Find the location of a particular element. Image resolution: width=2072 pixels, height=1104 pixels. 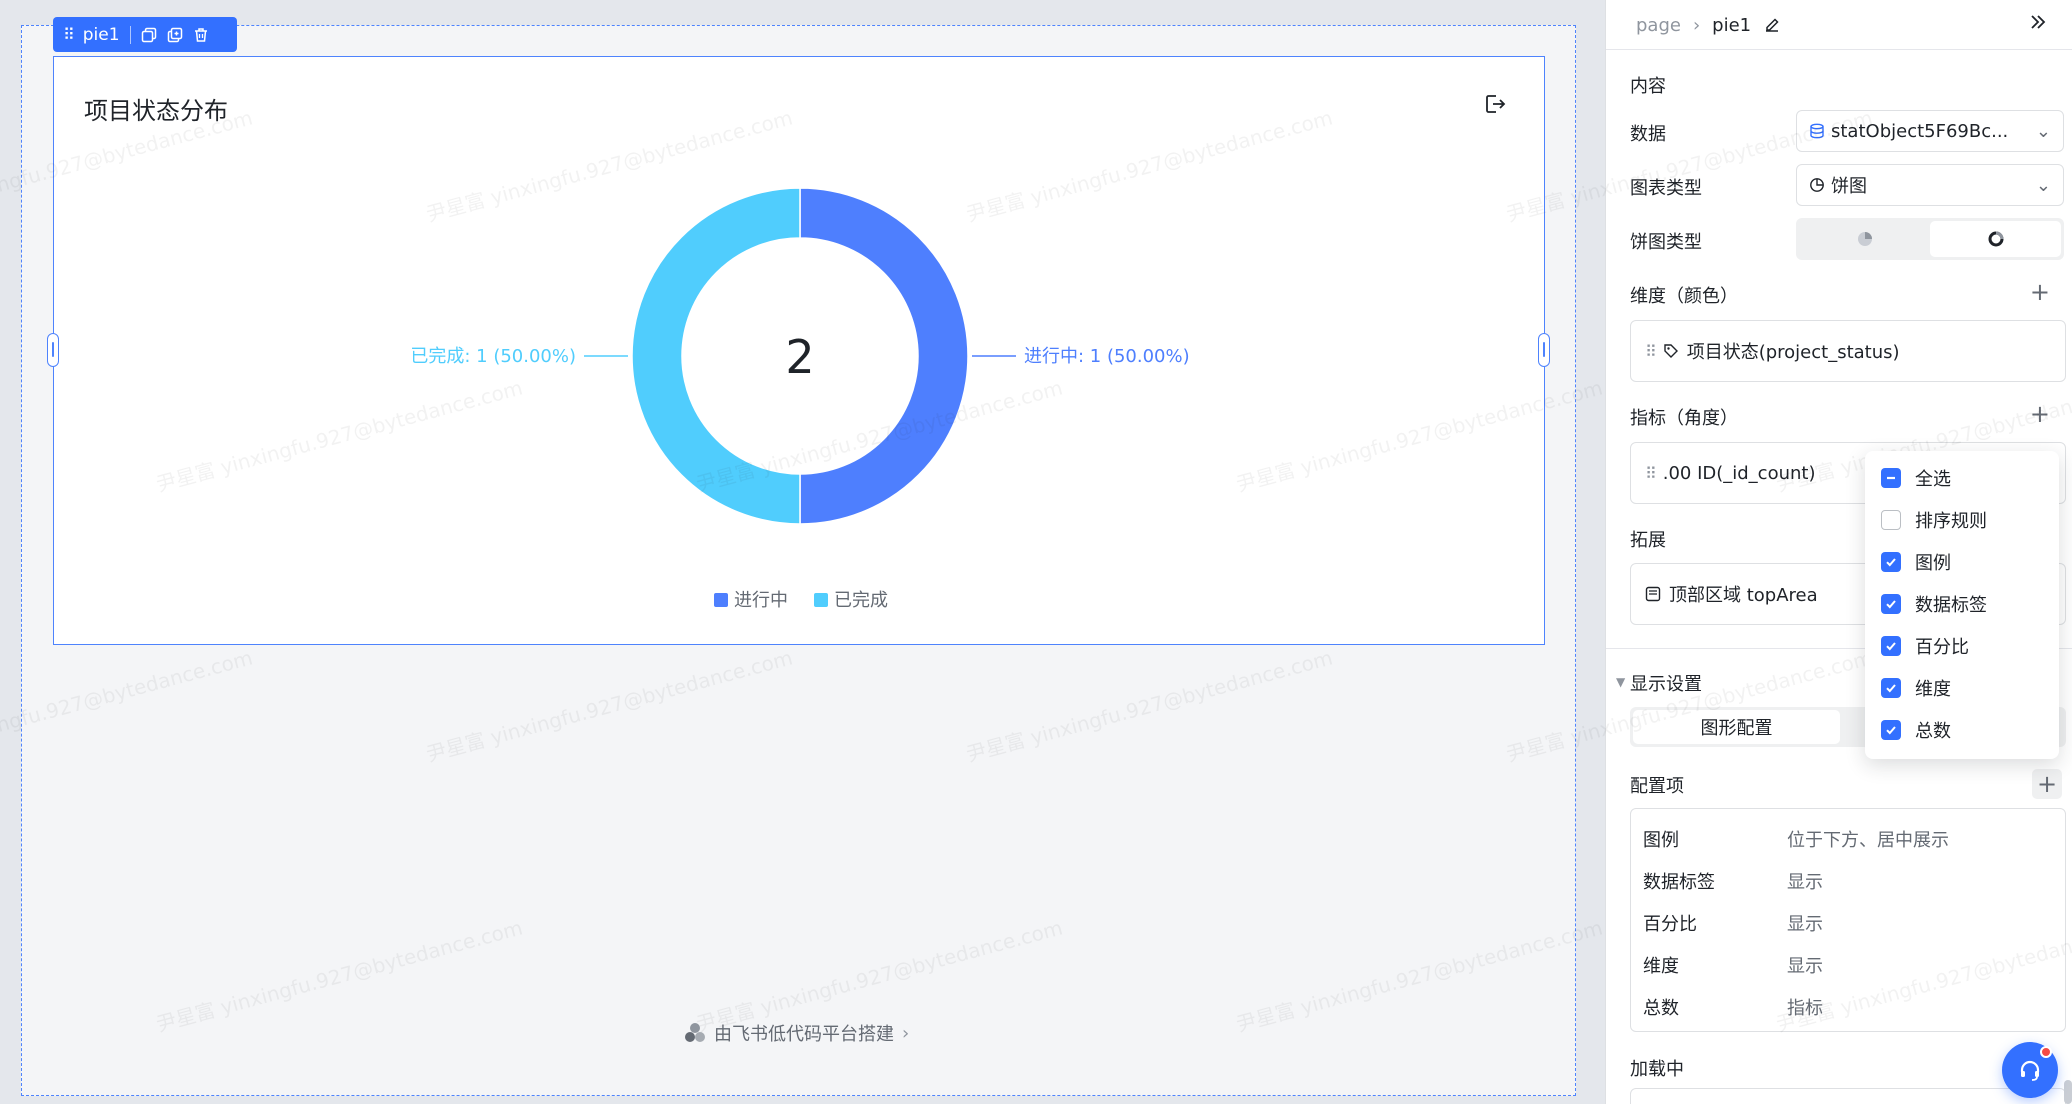

donut-pie-icon is located at coordinates (1995, 239).